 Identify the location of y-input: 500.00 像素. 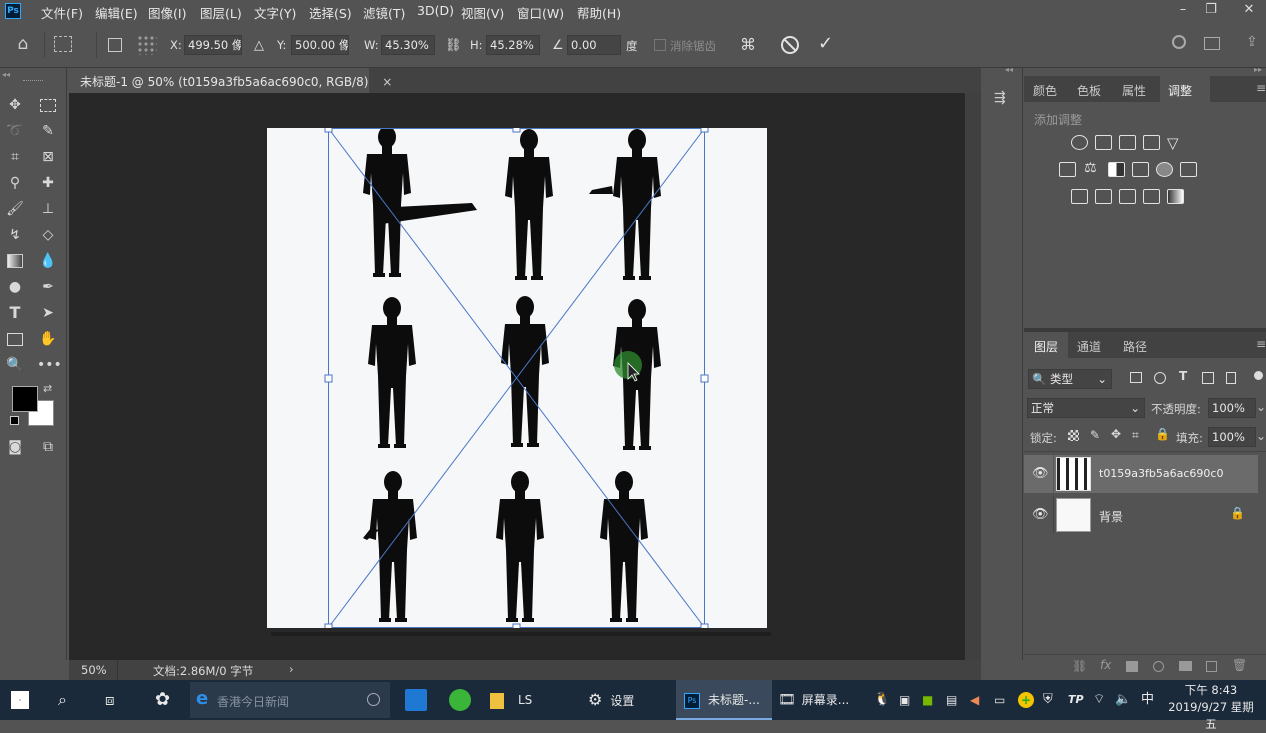
(320, 45).